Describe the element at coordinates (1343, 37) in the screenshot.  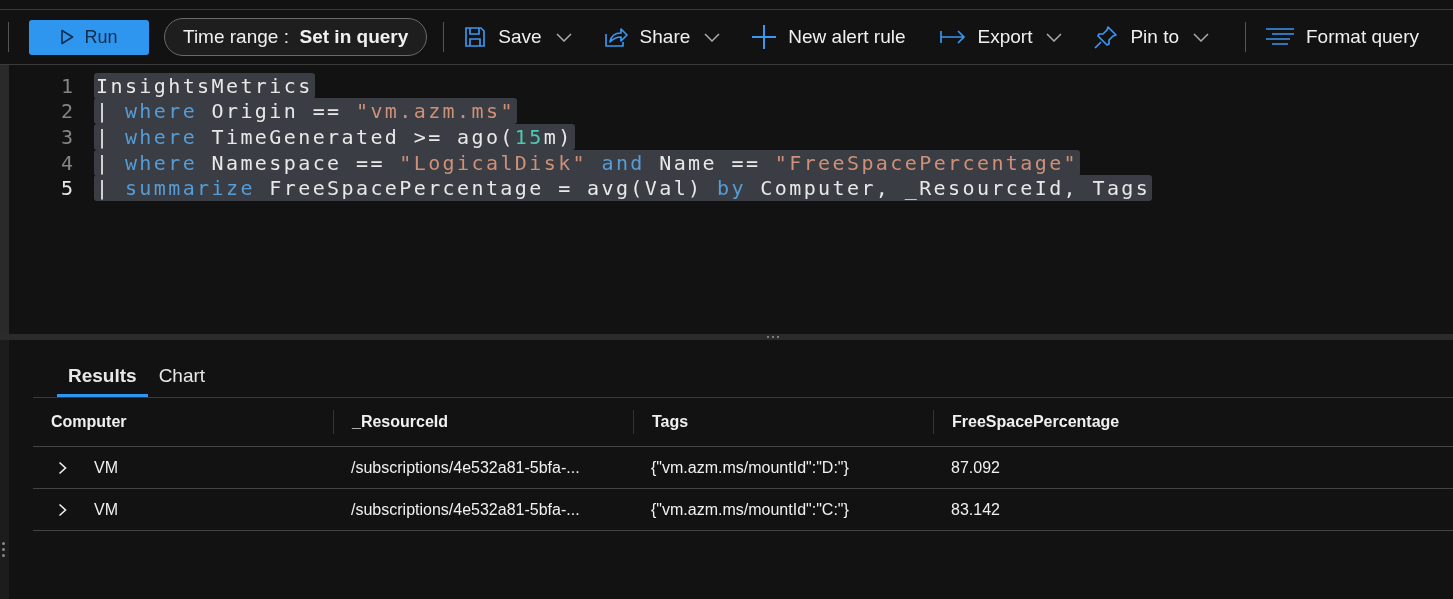
I see `format-button: Format query` at that location.